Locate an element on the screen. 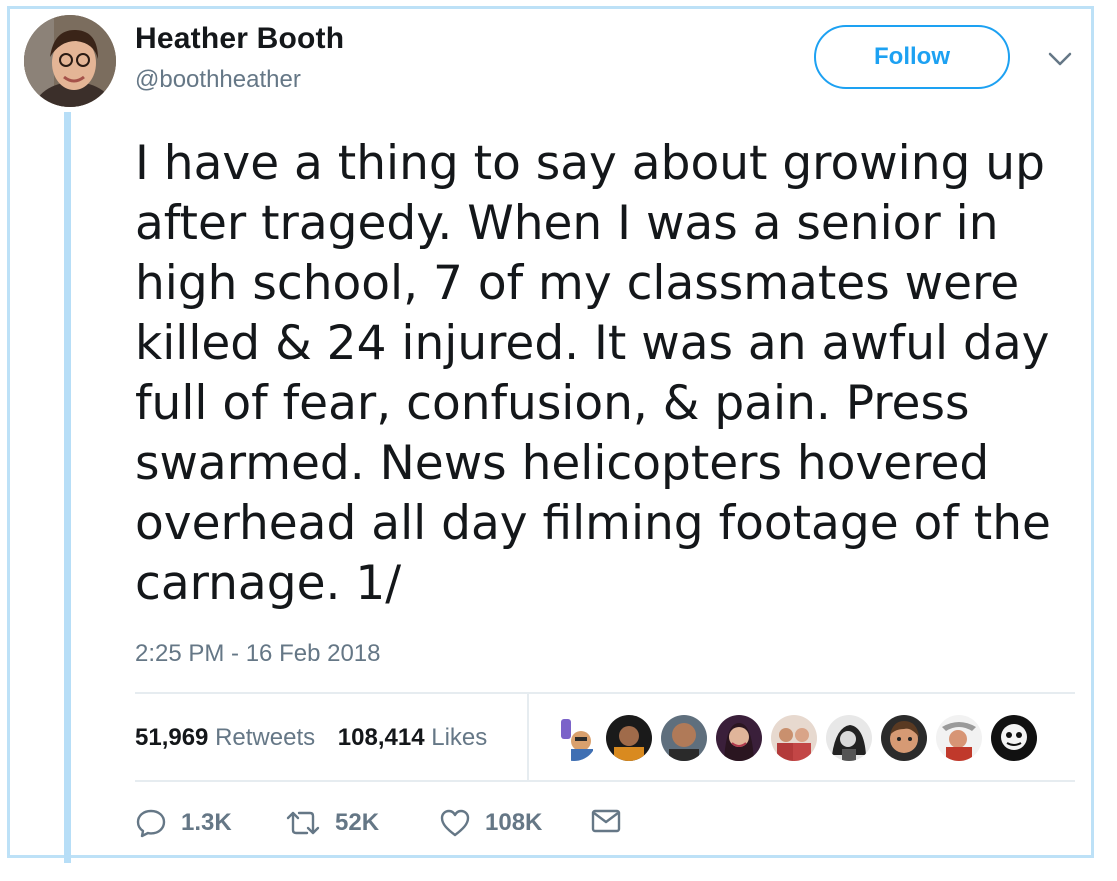  direct-message-button is located at coordinates (606, 821).